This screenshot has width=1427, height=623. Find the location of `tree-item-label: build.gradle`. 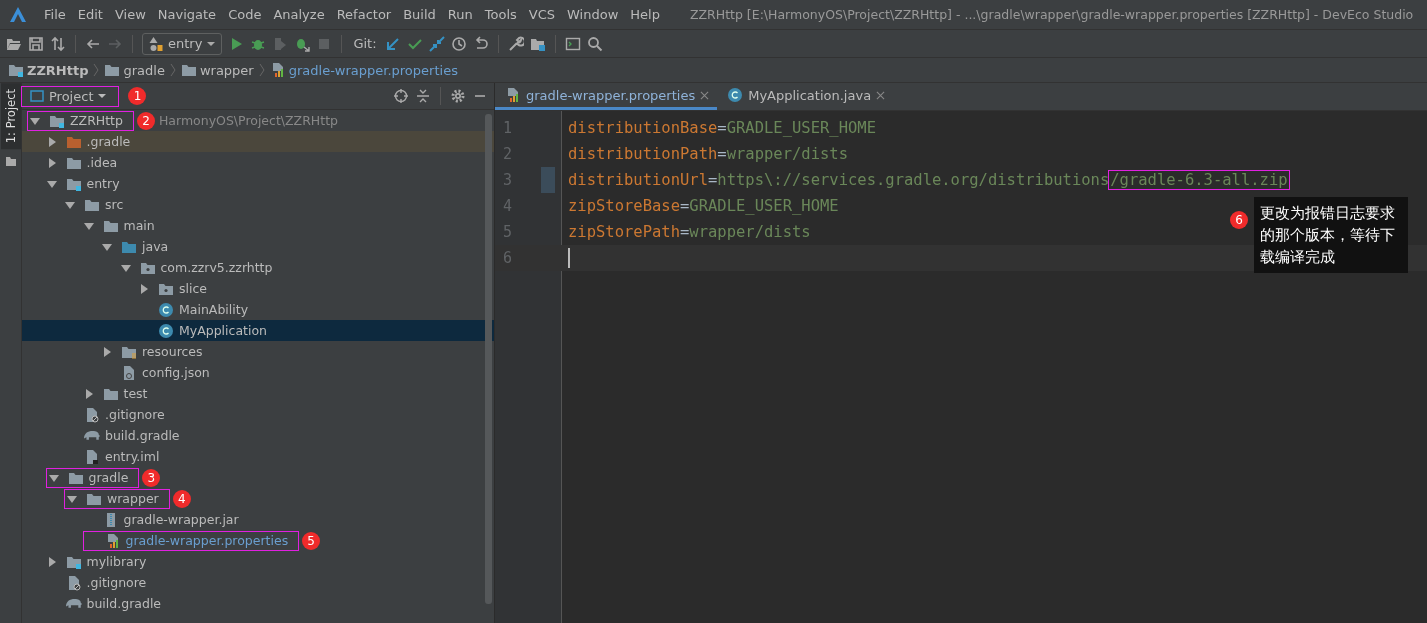

tree-item-label: build.gradle is located at coordinates (142, 435).